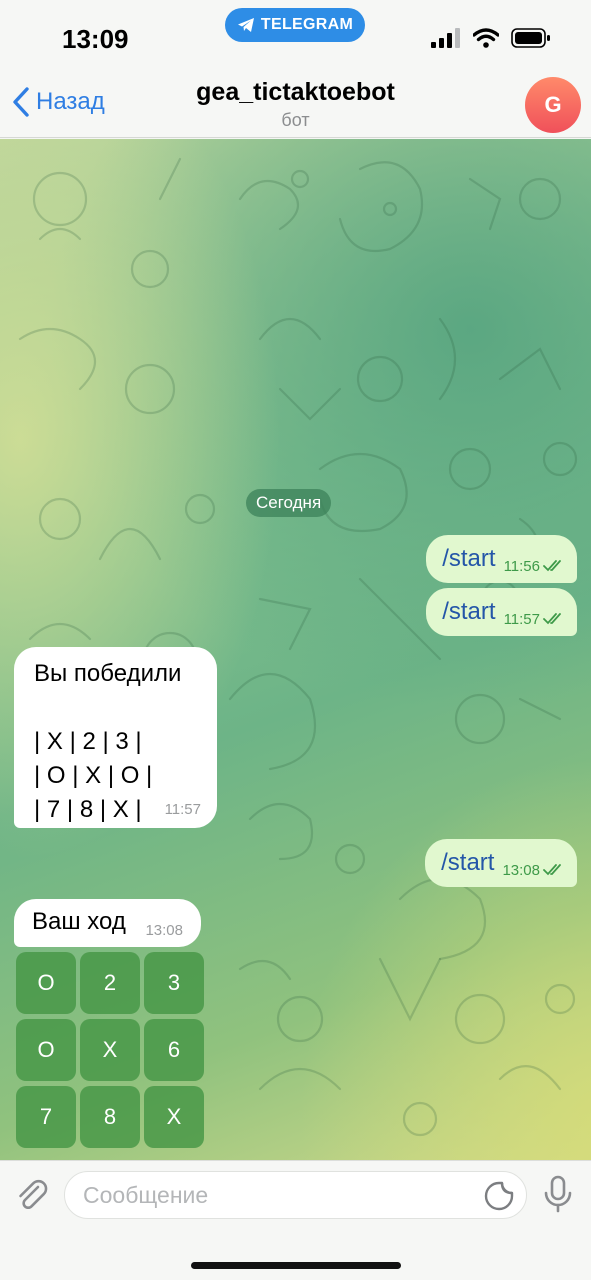 Image resolution: width=591 pixels, height=1280 pixels. I want to click on incoming-message: Ваш ход 13:08, so click(107, 923).